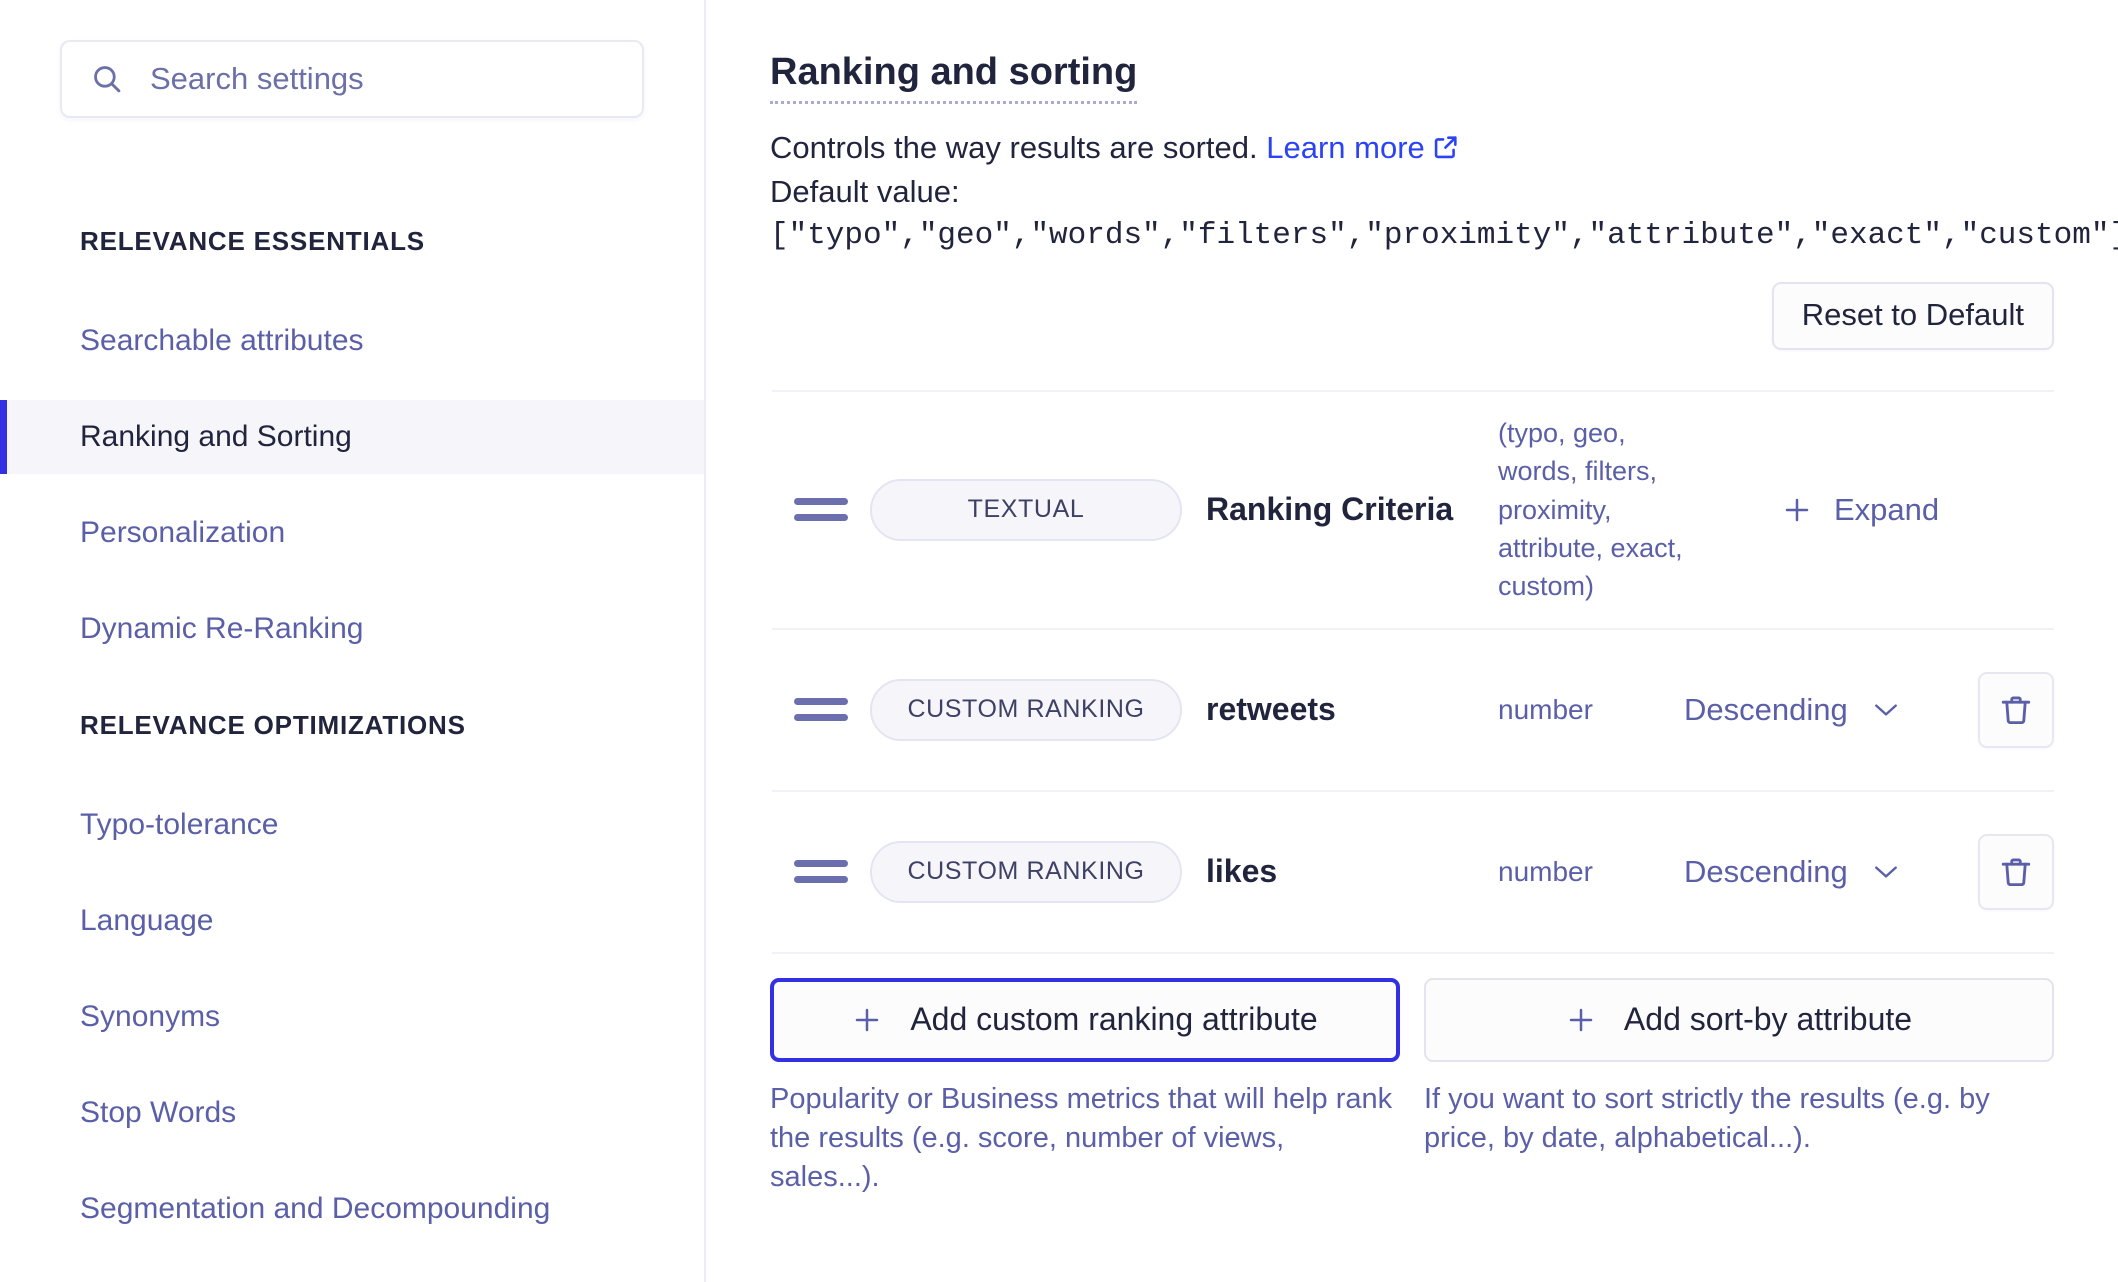 Image resolution: width=2118 pixels, height=1282 pixels. I want to click on add-sort-by-label: Add sort-by attribute, so click(1768, 1019).